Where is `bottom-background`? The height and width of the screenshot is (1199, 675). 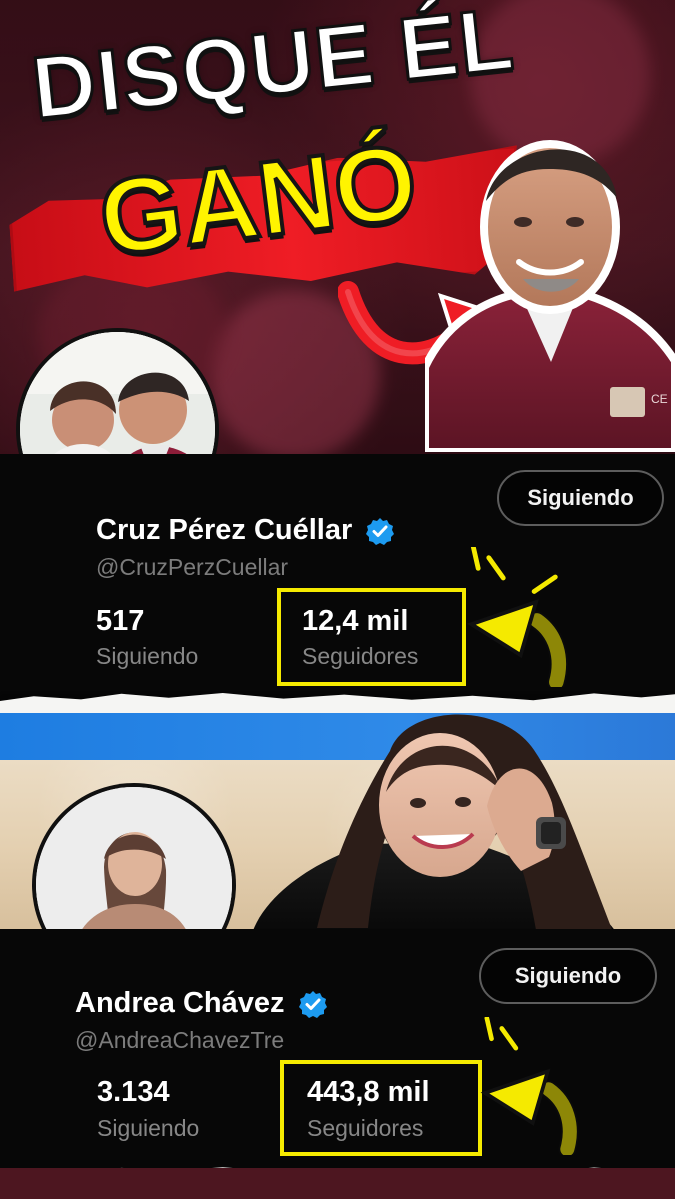 bottom-background is located at coordinates (337, 1183).